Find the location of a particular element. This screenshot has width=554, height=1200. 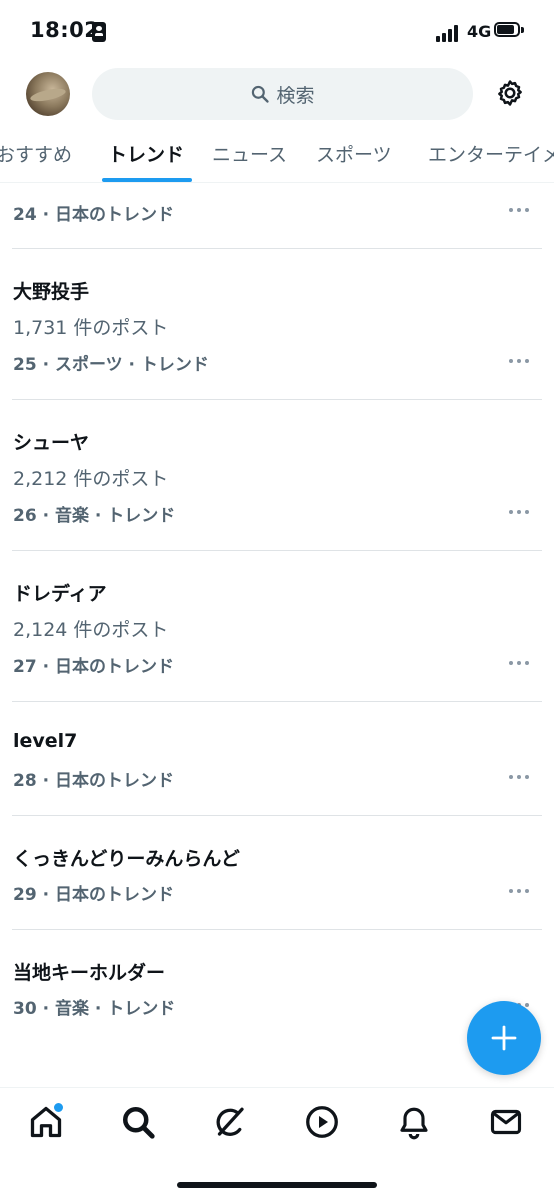

search-input: 検索 is located at coordinates (282, 94).